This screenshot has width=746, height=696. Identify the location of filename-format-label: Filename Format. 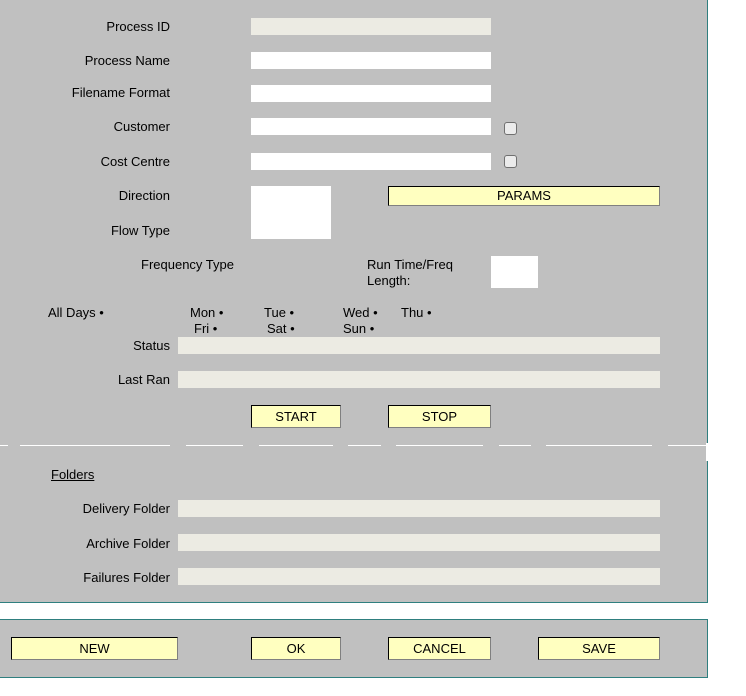
(120, 92).